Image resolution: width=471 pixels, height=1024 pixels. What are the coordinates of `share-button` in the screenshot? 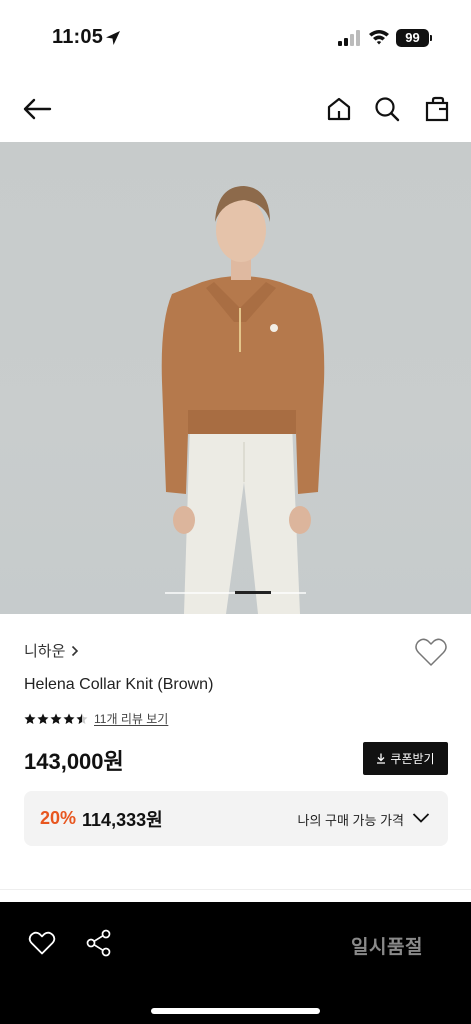 It's located at (99, 943).